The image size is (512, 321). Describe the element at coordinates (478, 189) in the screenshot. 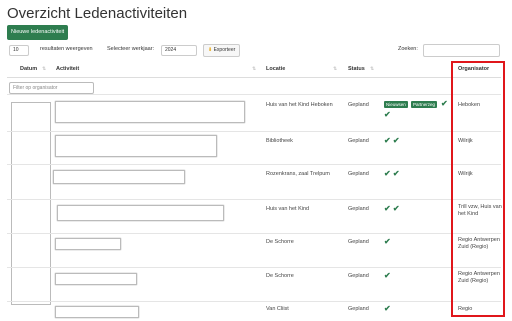

I see `organisator-column-highlight` at that location.